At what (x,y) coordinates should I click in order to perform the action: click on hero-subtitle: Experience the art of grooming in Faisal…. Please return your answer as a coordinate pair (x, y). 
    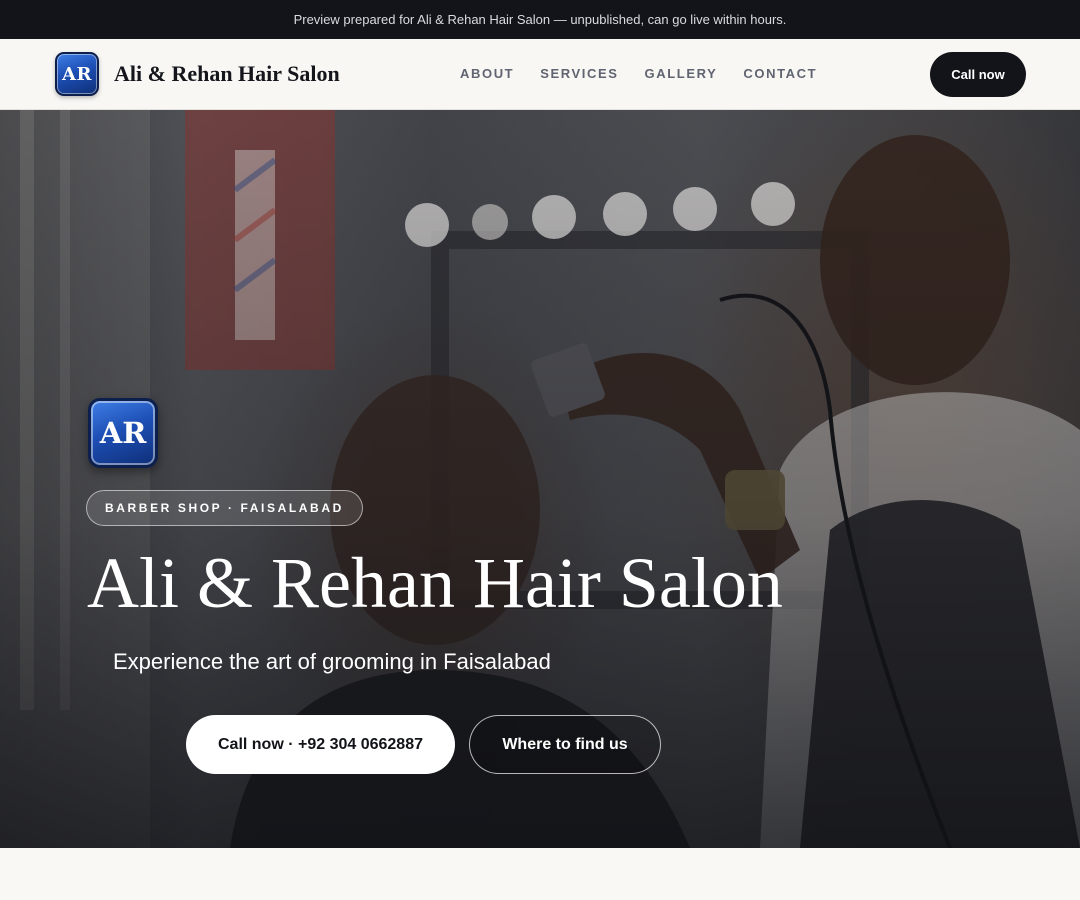
    Looking at the image, I should click on (332, 661).